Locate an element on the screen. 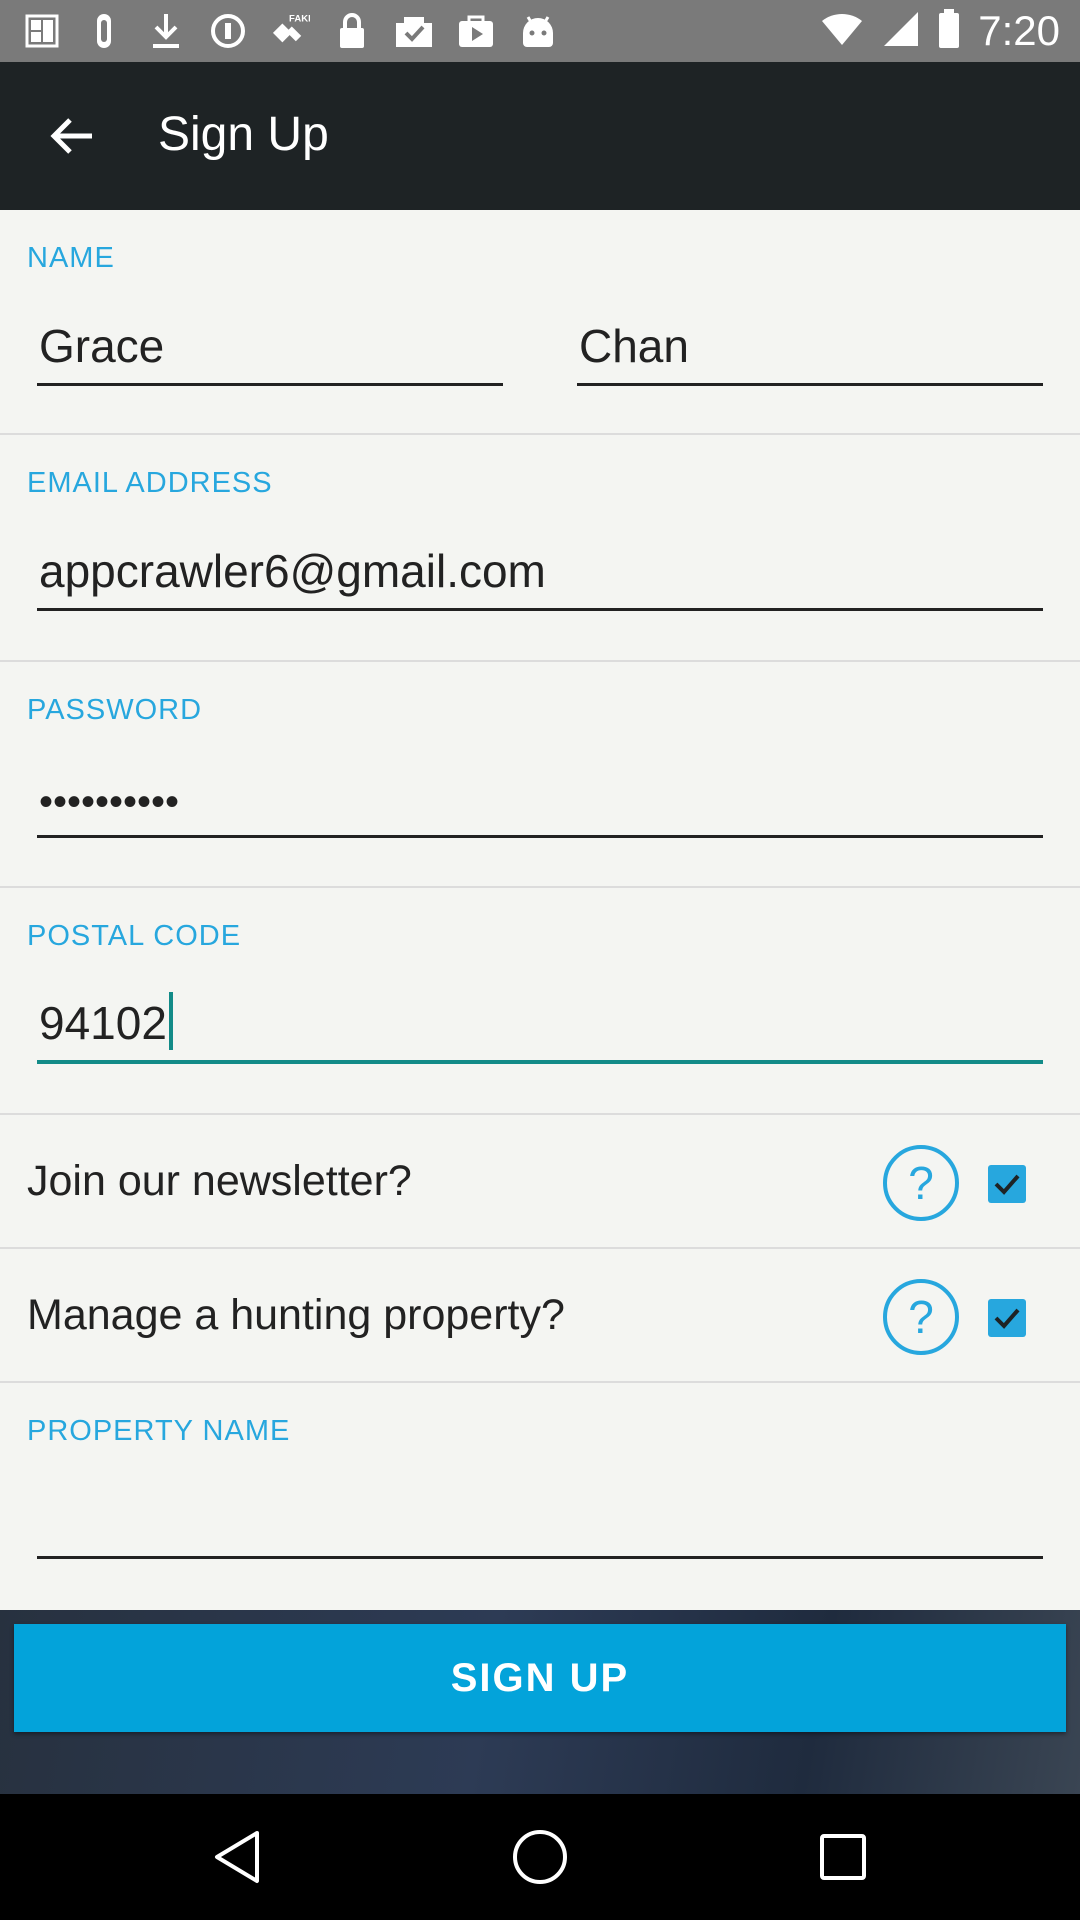 The image size is (1080, 1920). email-field: appcrawler6@gmail.com is located at coordinates (540, 573).